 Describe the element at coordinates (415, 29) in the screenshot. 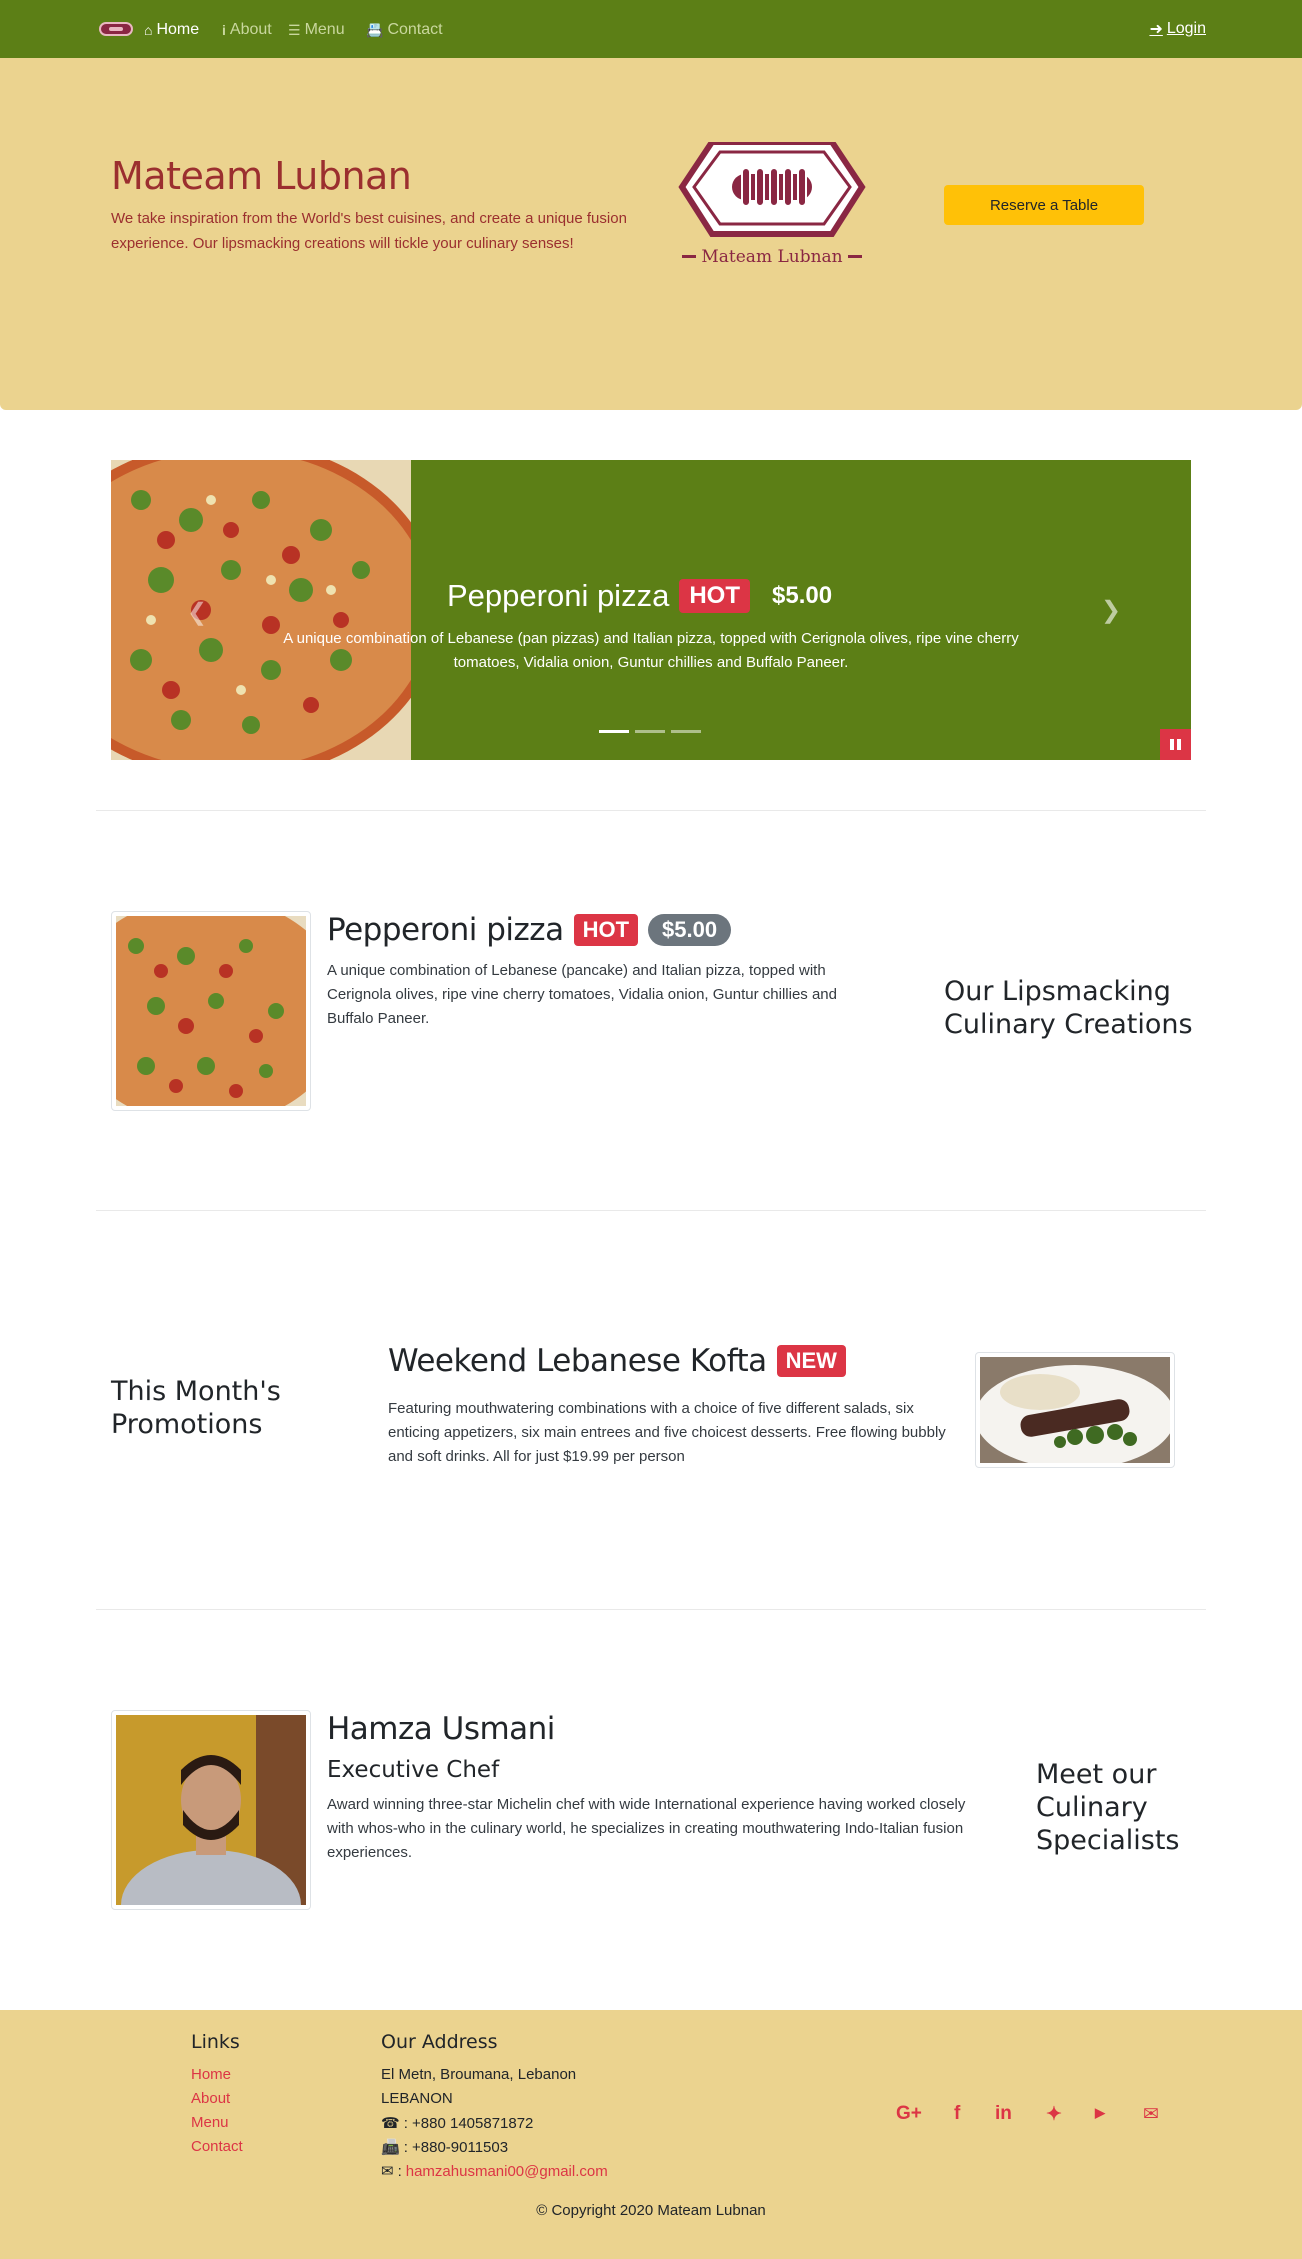

I see `nav-contact-label: Contact` at that location.